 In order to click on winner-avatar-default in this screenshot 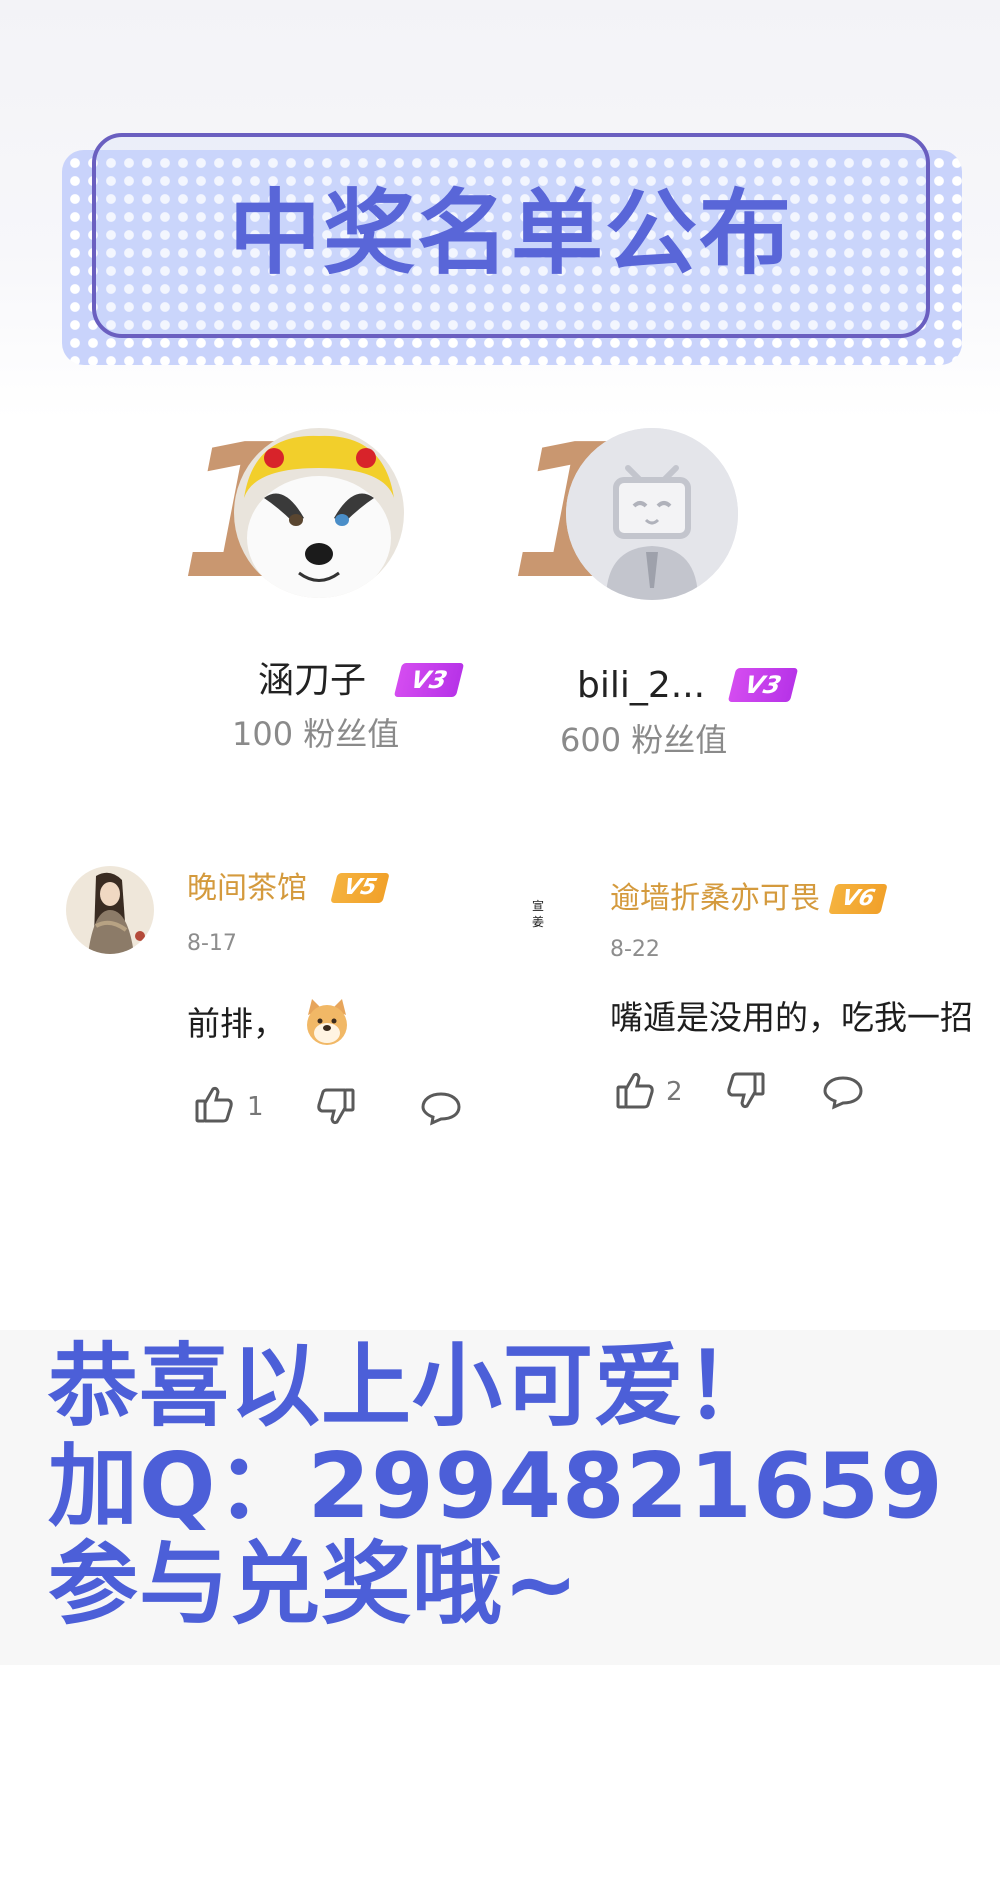, I will do `click(652, 514)`.